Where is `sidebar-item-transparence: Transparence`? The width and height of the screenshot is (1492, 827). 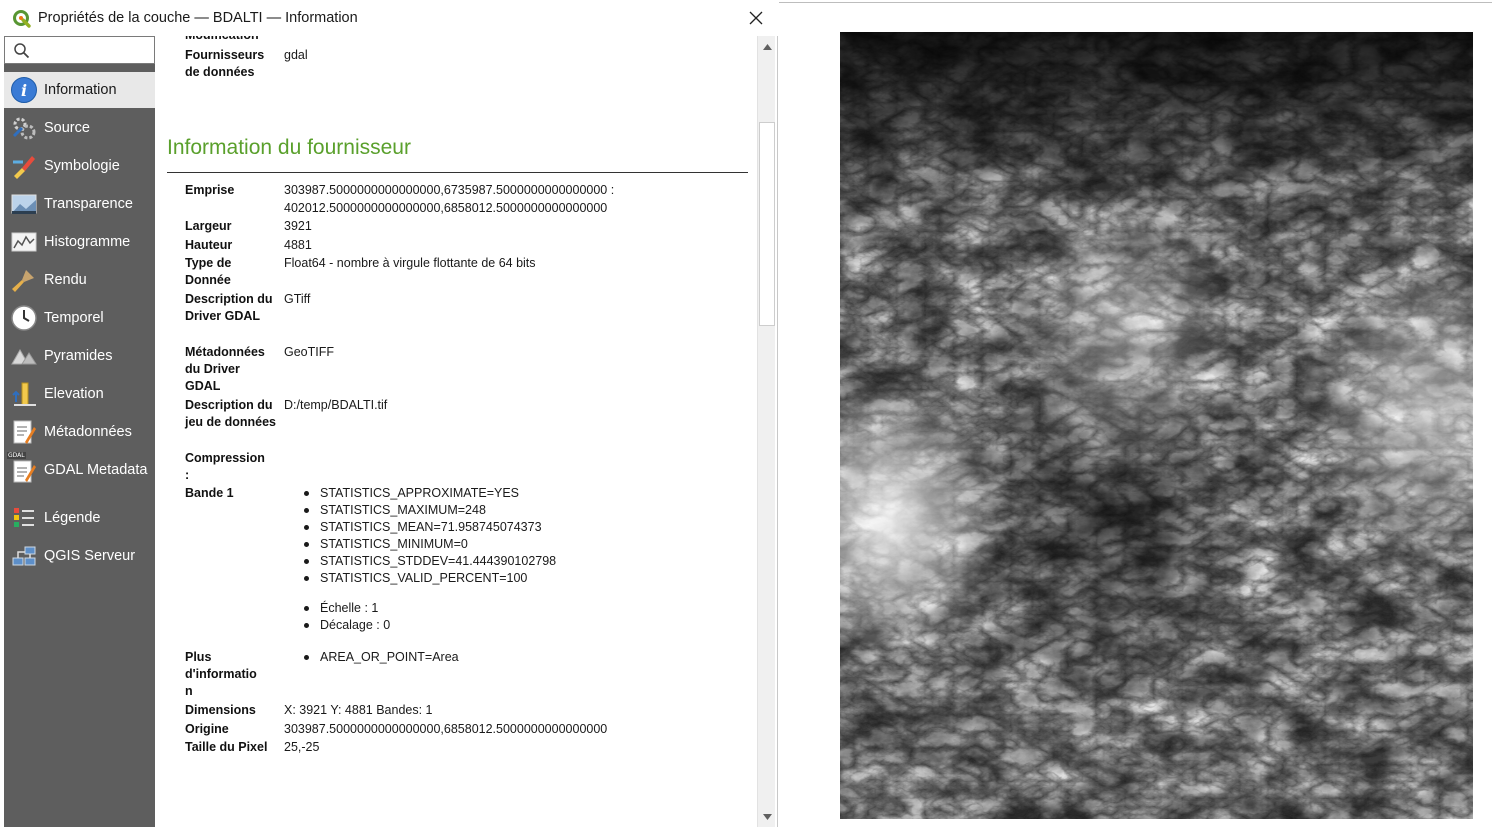
sidebar-item-transparence: Transparence is located at coordinates (79, 204).